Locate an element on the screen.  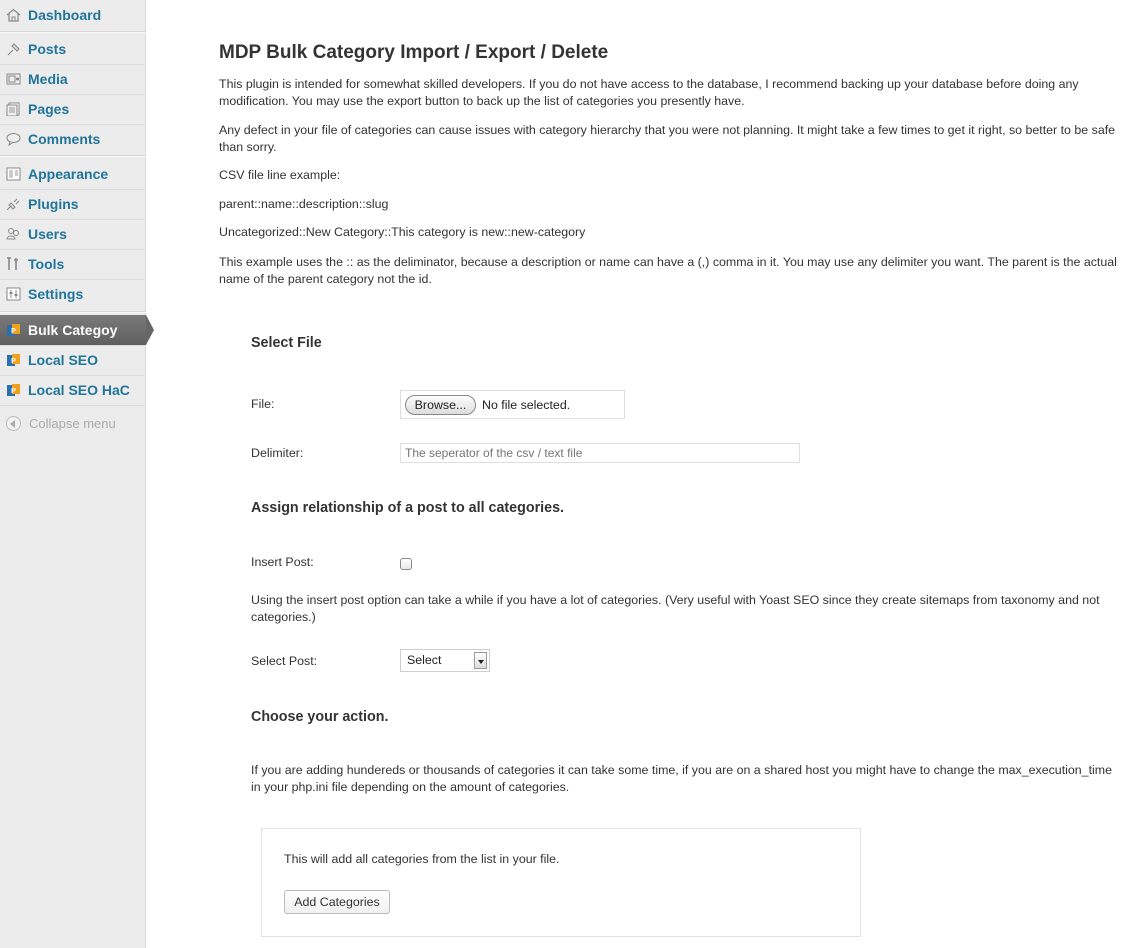
chevron-down-icon is located at coordinates (480, 660).